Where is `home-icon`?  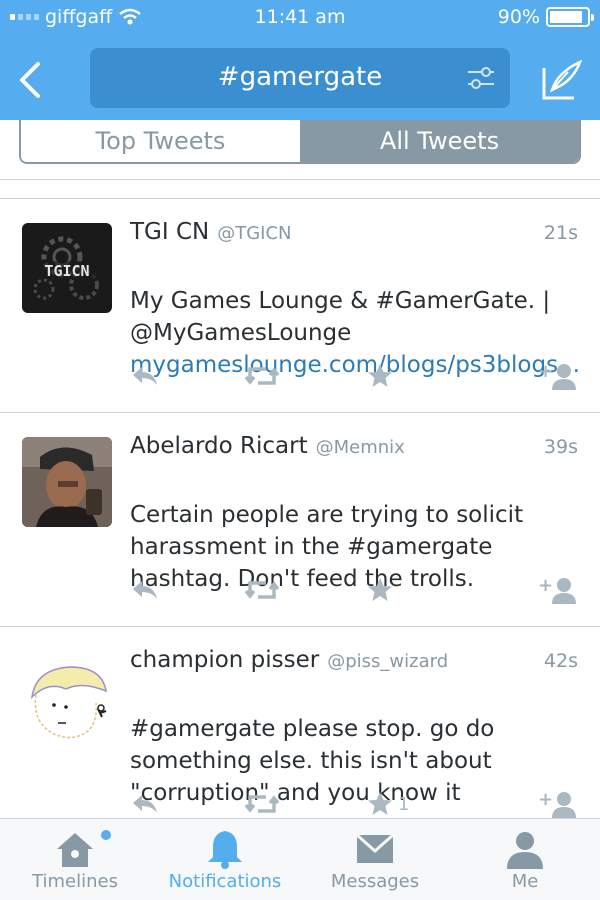
home-icon is located at coordinates (75, 850).